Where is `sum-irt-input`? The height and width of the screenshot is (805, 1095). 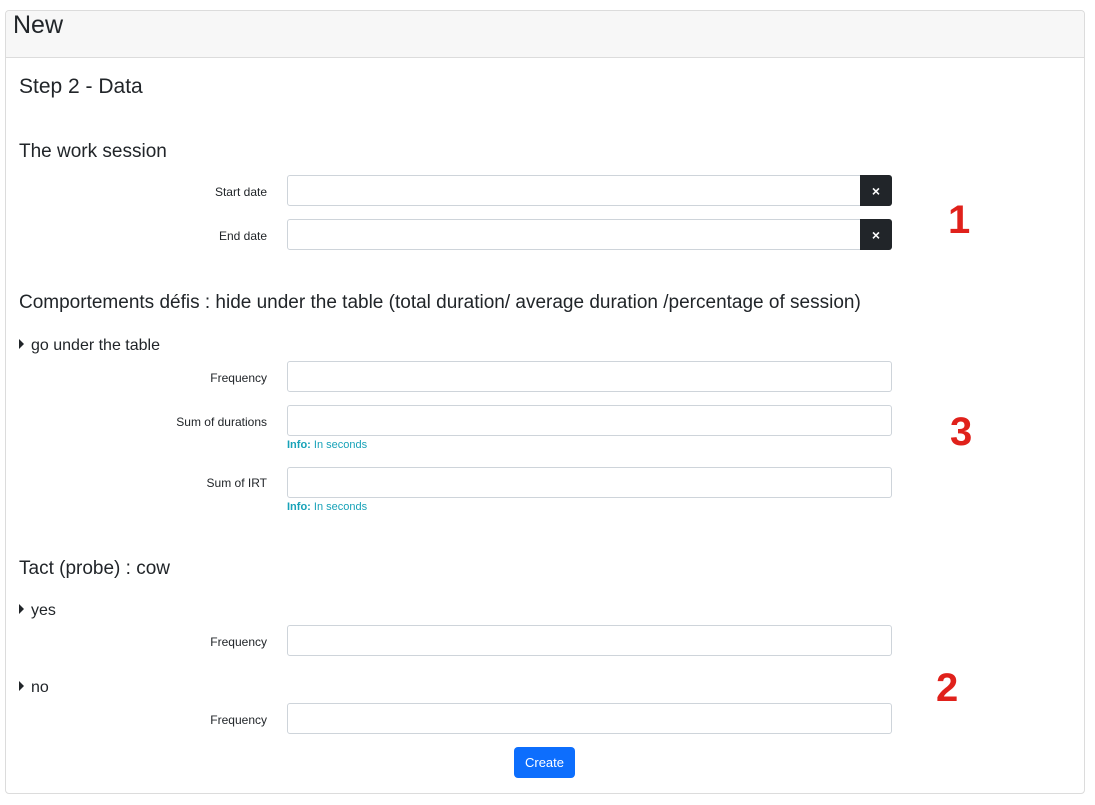
sum-irt-input is located at coordinates (589, 482).